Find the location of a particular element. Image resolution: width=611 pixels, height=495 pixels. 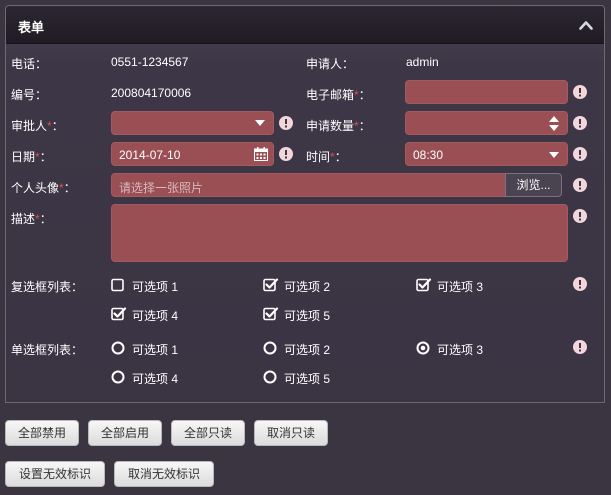

phone-label: 电话： is located at coordinates (29, 64).